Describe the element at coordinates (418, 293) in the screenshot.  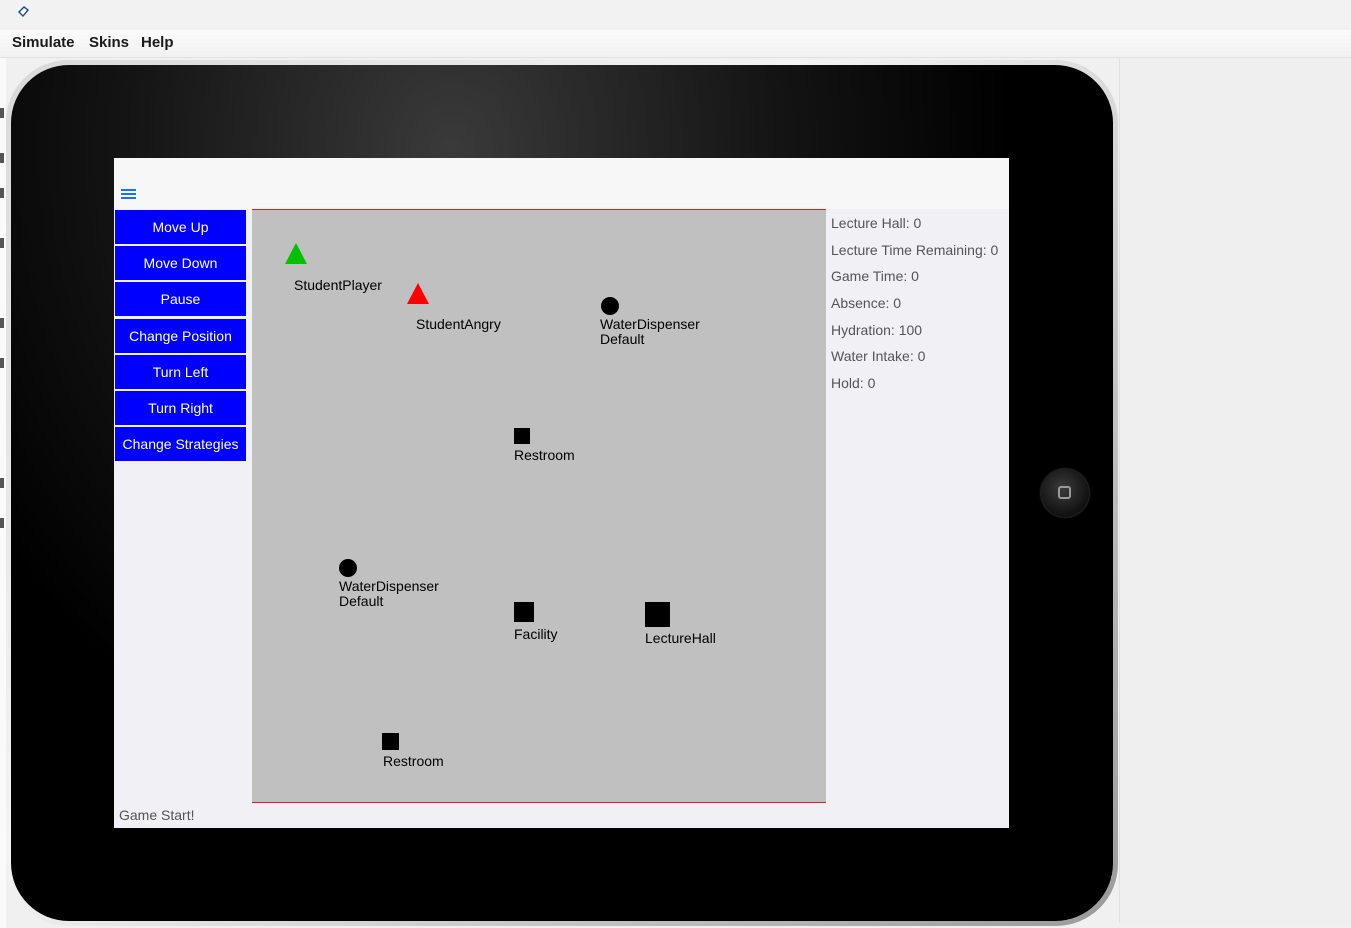
I see `student-angry-triangle` at that location.